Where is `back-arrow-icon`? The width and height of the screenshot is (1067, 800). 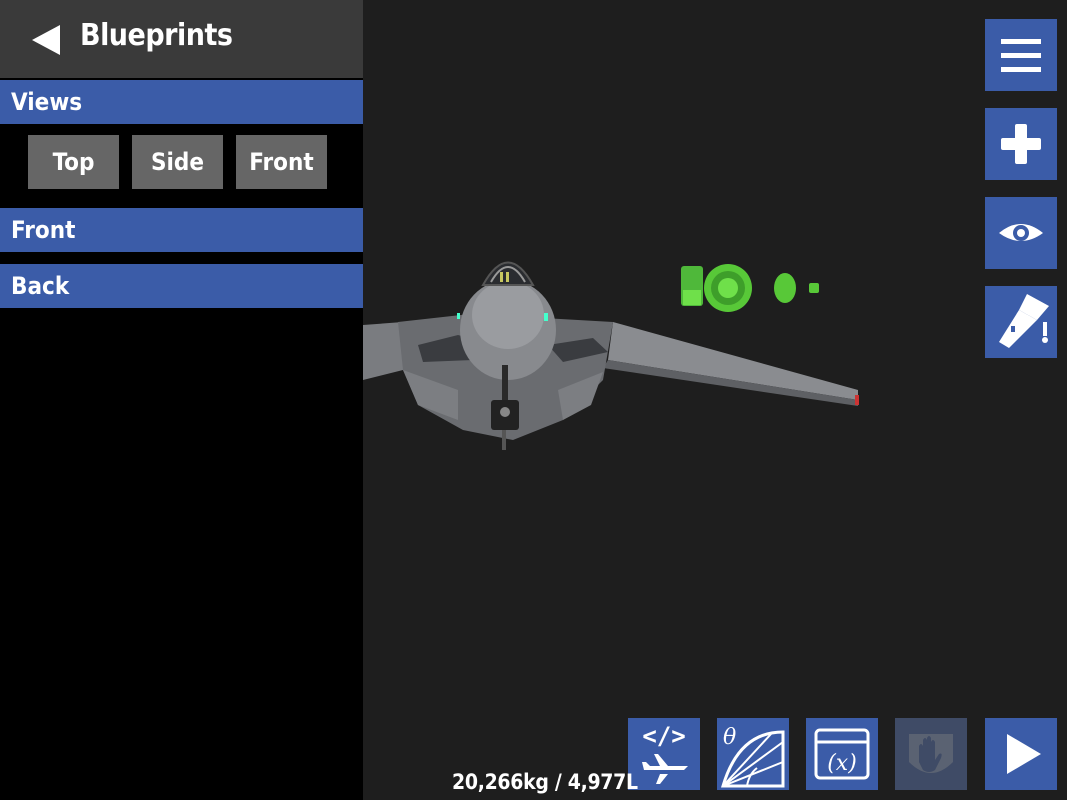
back-arrow-icon is located at coordinates (46, 40).